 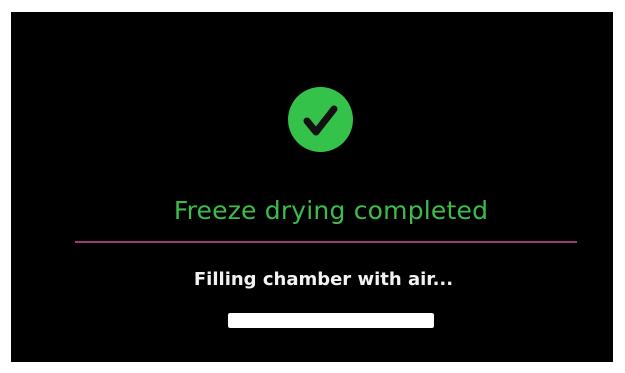 I want to click on checkmark-icon, so click(x=320, y=120).